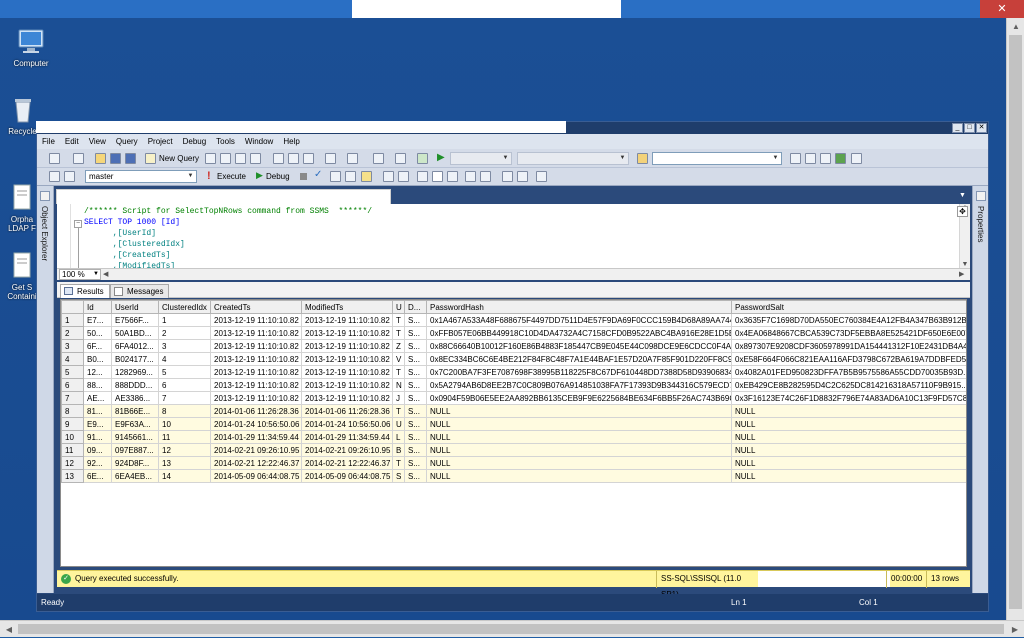 The width and height of the screenshot is (1024, 638). I want to click on desktop-icon-orphan-ldap: Orpha LDAP F, so click(22, 199).